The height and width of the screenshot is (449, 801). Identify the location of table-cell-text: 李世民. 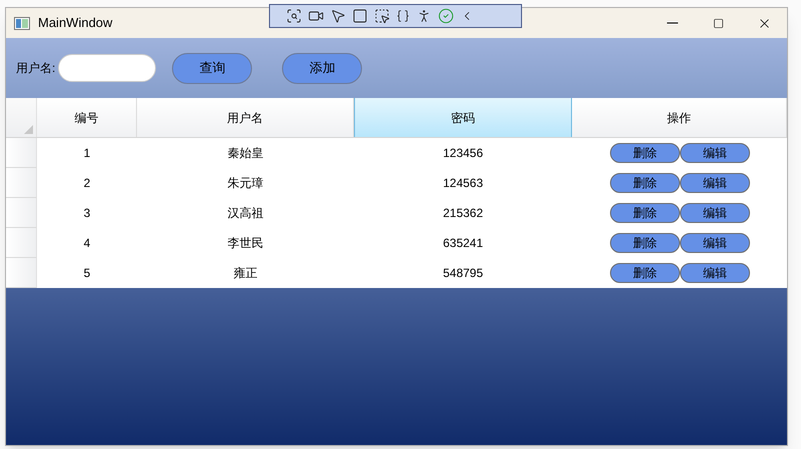
(245, 243).